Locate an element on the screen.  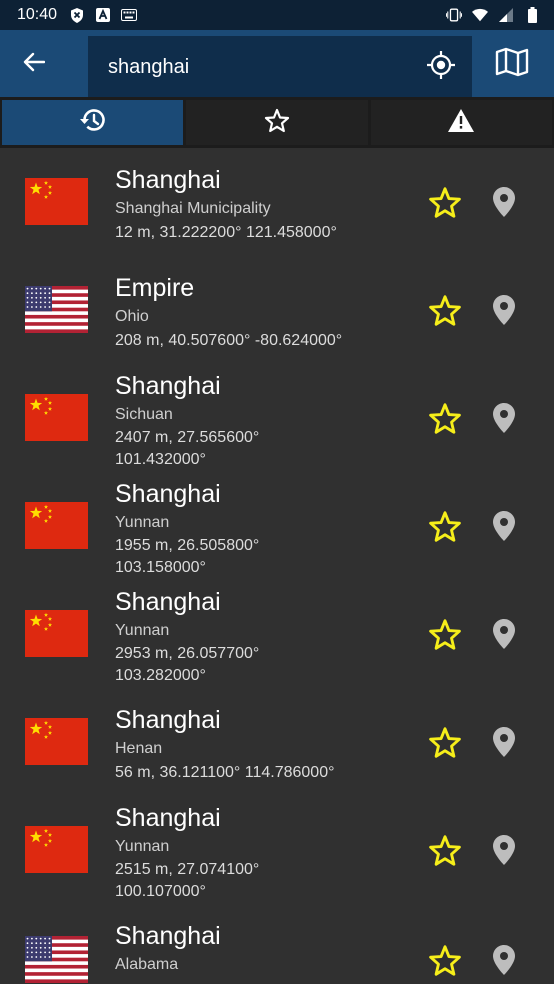
crosshair-icon is located at coordinates (441, 67).